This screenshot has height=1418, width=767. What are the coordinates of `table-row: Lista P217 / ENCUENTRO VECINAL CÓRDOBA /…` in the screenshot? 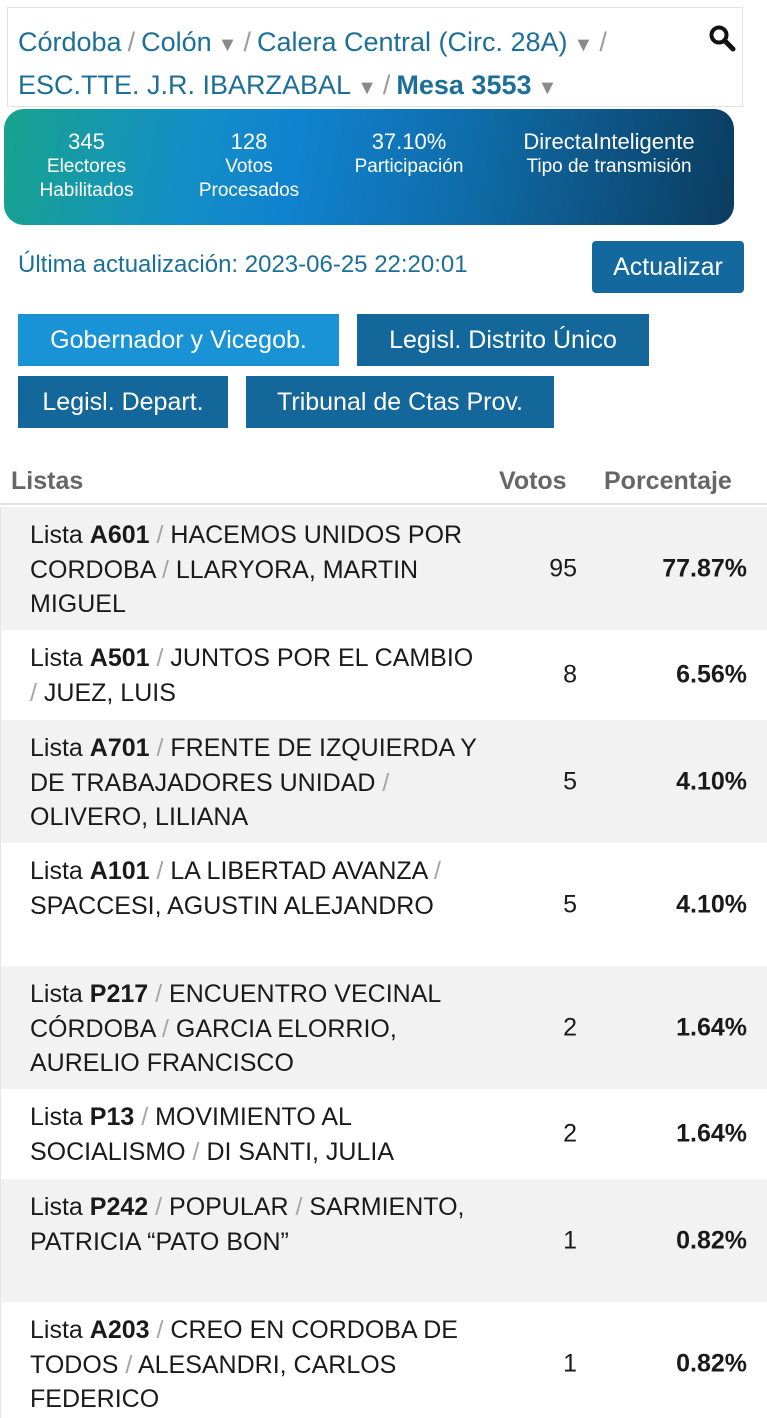 It's located at (383, 1027).